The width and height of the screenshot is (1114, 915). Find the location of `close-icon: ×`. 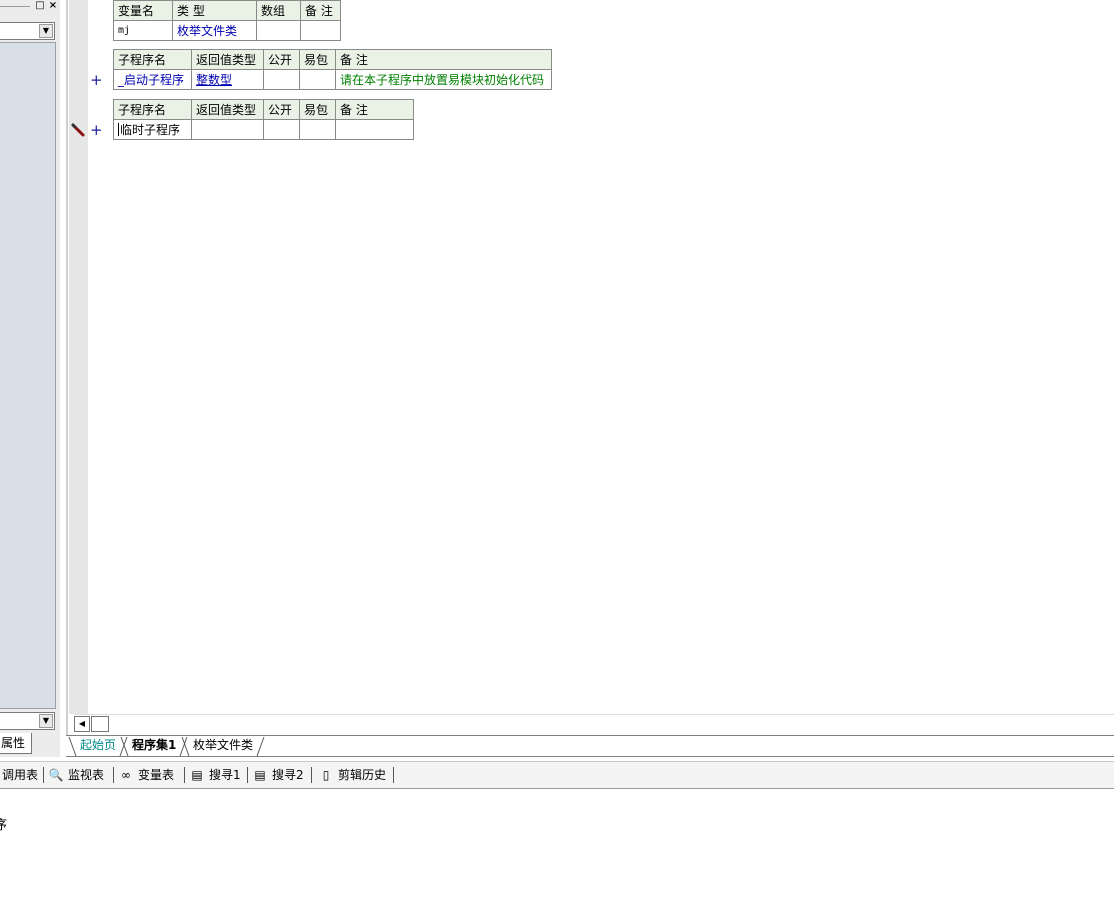

close-icon: × is located at coordinates (53, 6).